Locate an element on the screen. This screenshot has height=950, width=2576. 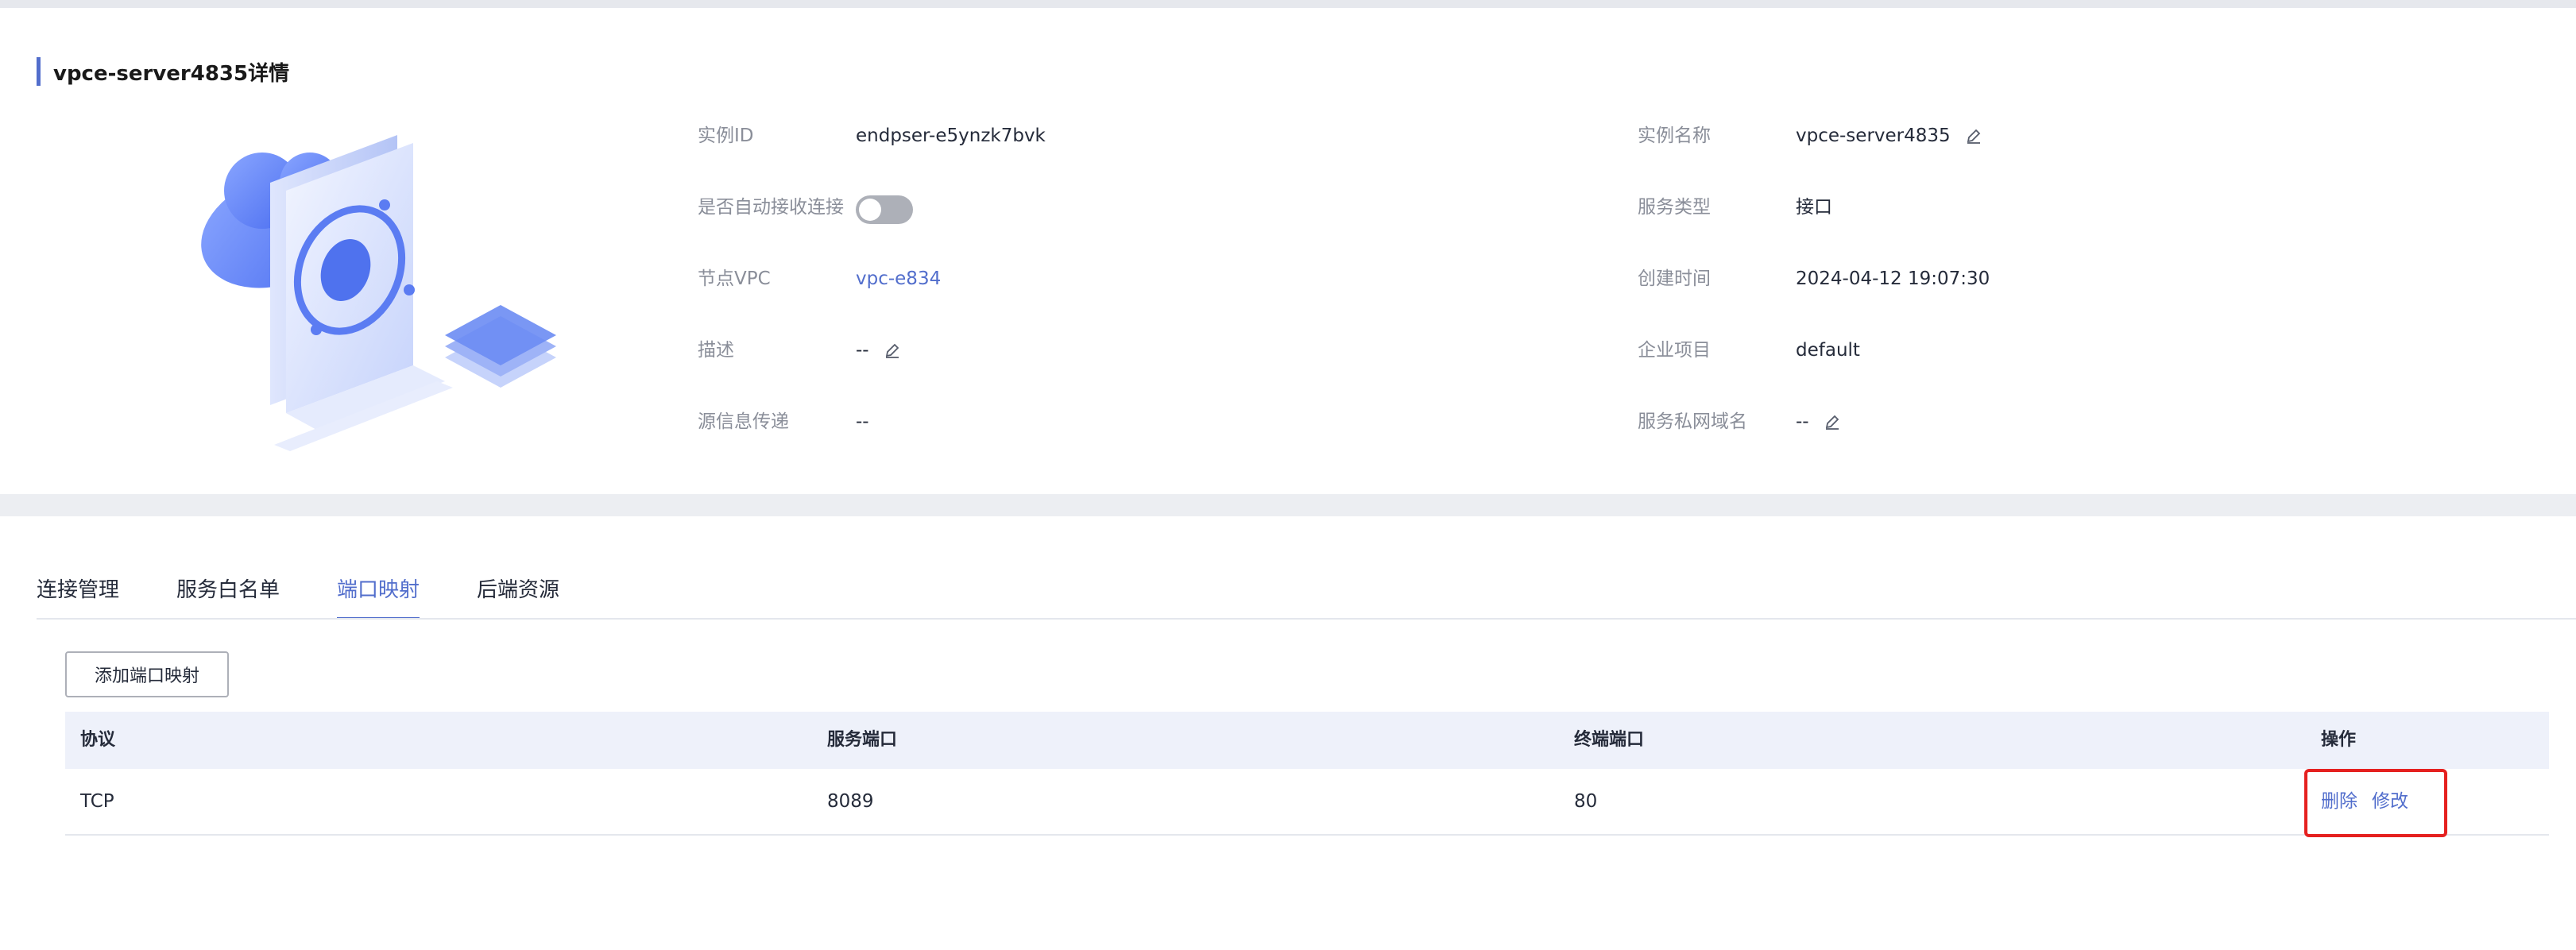
info-value-instance-id: endpser-e5ynzk7bvk is located at coordinates (951, 136).